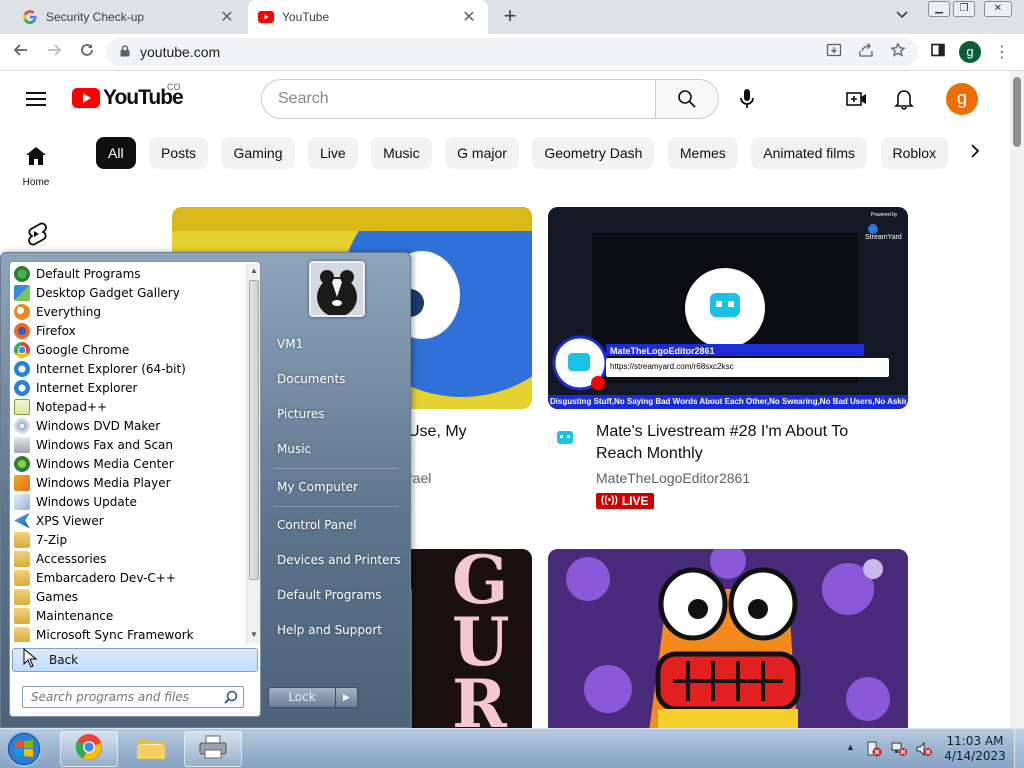  What do you see at coordinates (129, 330) in the screenshot?
I see `program-item: Firefox` at bounding box center [129, 330].